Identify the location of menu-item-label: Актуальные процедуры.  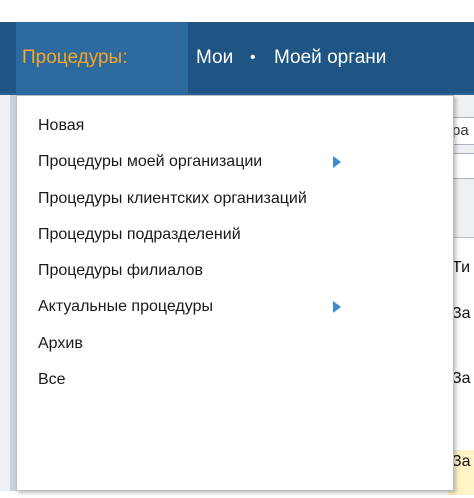
(125, 306).